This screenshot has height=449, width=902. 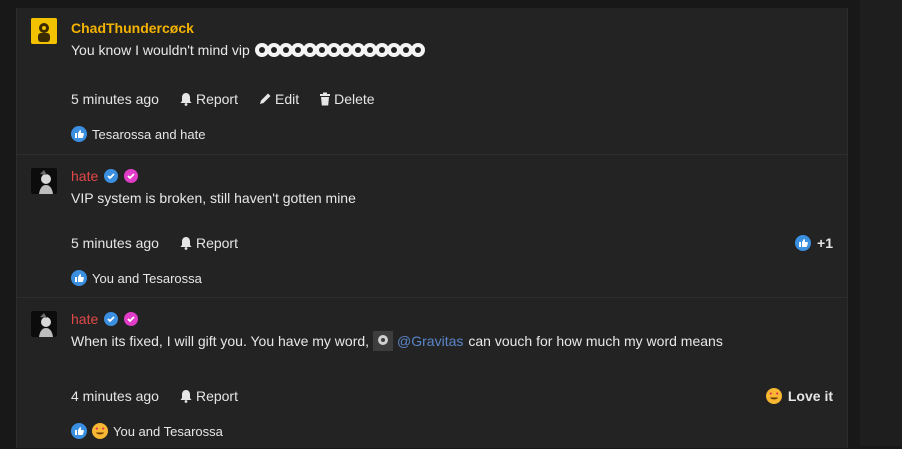 I want to click on reaction-summary: Tesarossa and hate, so click(x=138, y=134).